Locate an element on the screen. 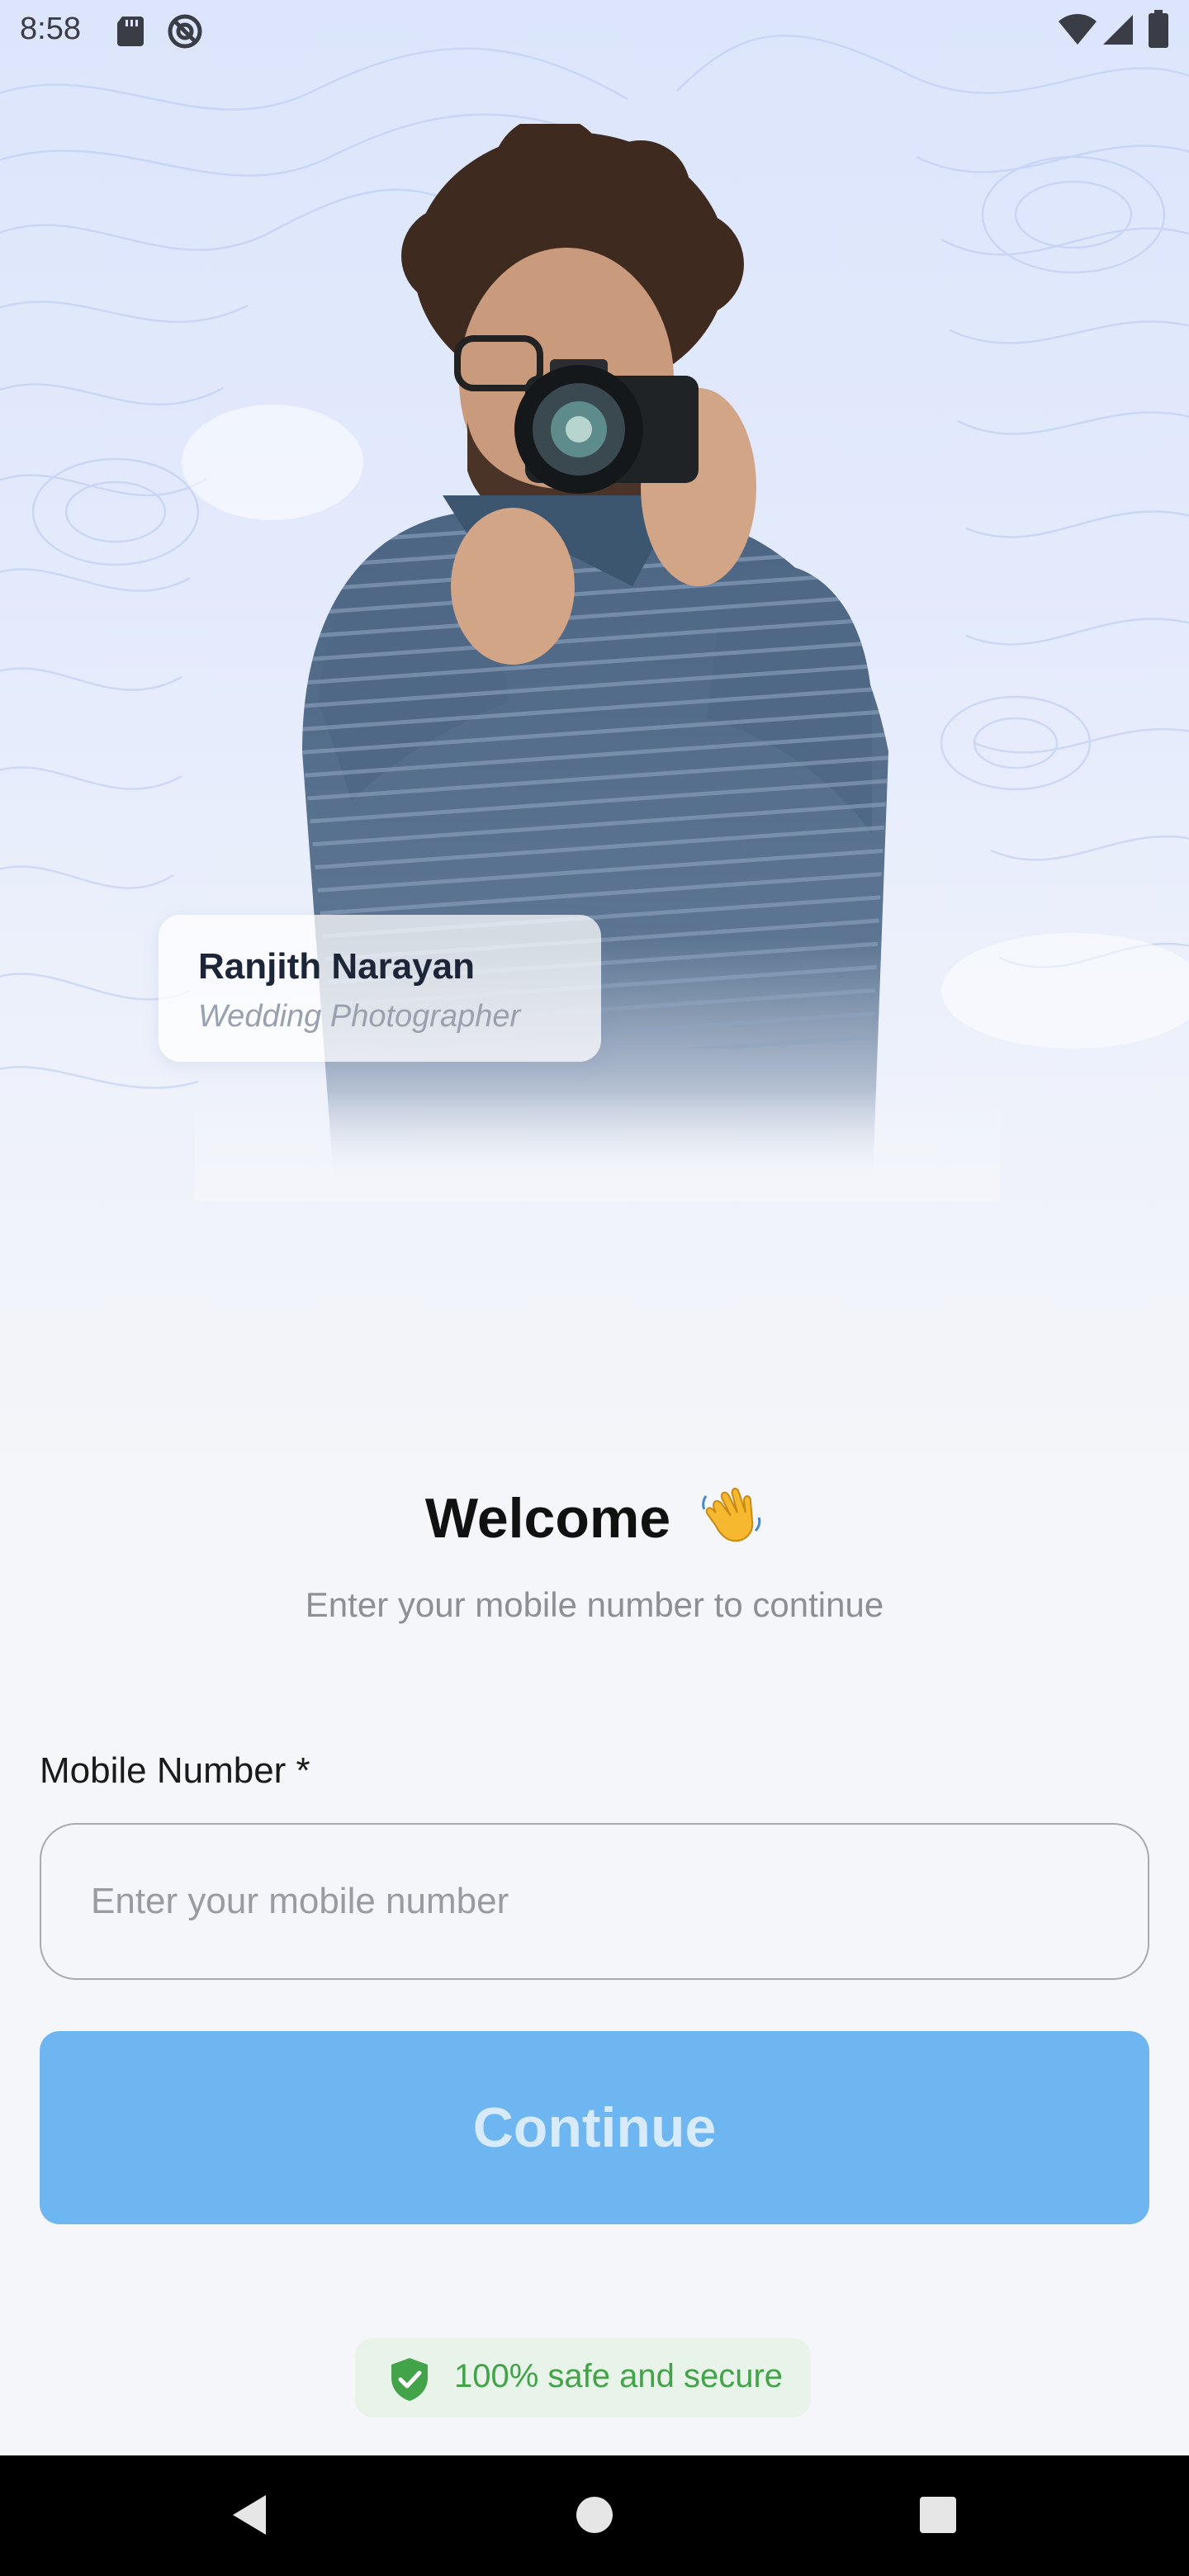 Image resolution: width=1189 pixels, height=2576 pixels. battery-icon is located at coordinates (1158, 29).